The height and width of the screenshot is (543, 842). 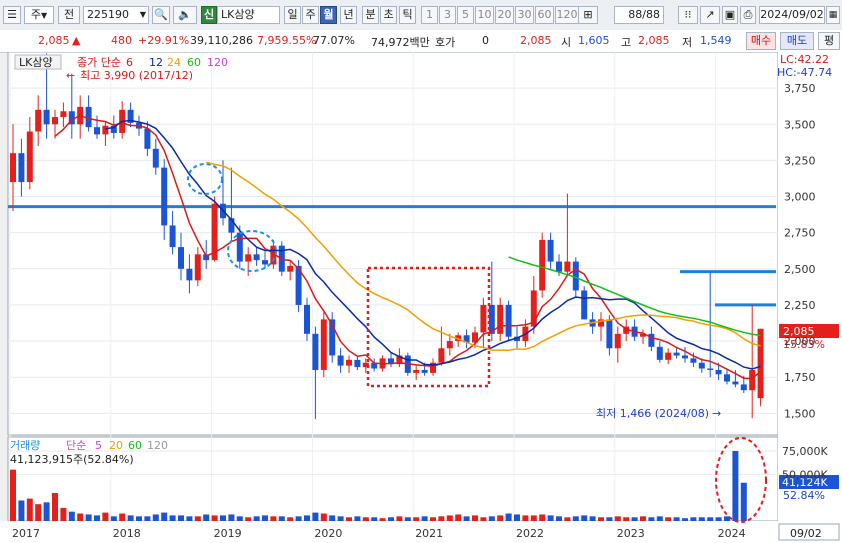 What do you see at coordinates (732, 533) in the screenshot?
I see `year-tick-label: 2024` at bounding box center [732, 533].